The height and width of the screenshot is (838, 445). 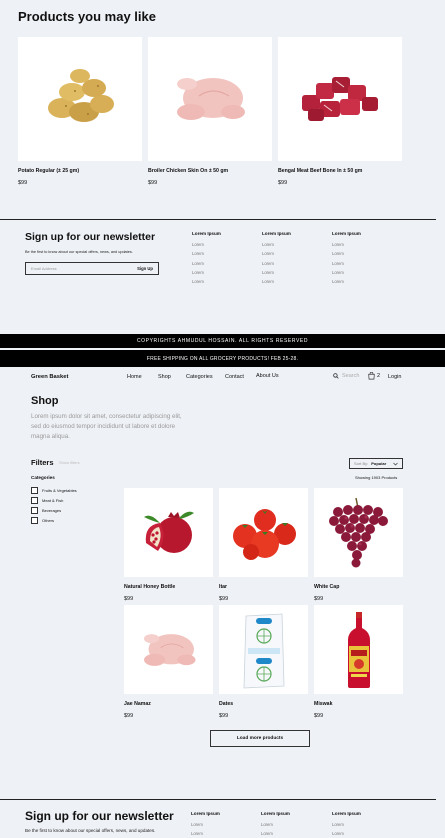 What do you see at coordinates (43, 477) in the screenshot?
I see `categories-title: Categories` at bounding box center [43, 477].